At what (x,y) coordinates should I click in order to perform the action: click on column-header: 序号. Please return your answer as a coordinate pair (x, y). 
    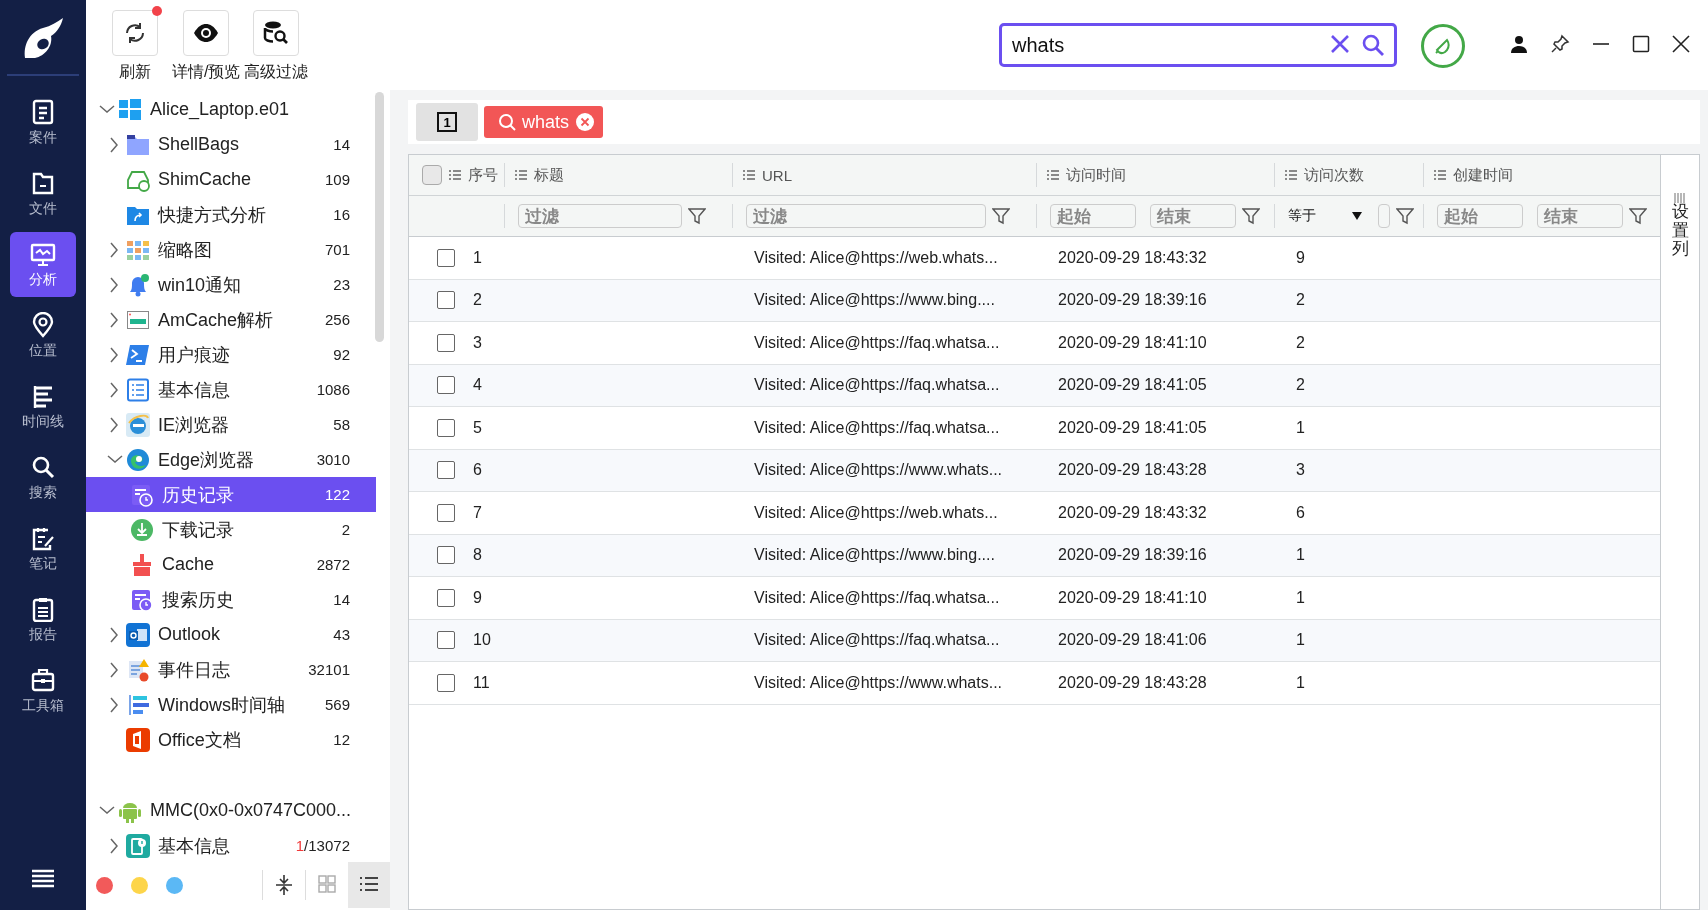
    Looking at the image, I should click on (483, 175).